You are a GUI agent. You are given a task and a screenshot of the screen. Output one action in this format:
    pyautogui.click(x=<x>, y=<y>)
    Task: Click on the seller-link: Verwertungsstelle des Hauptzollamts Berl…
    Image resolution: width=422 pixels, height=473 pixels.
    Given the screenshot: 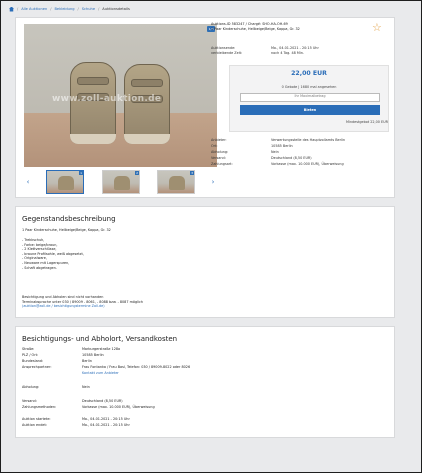 What is the action you would take?
    pyautogui.click(x=321, y=140)
    